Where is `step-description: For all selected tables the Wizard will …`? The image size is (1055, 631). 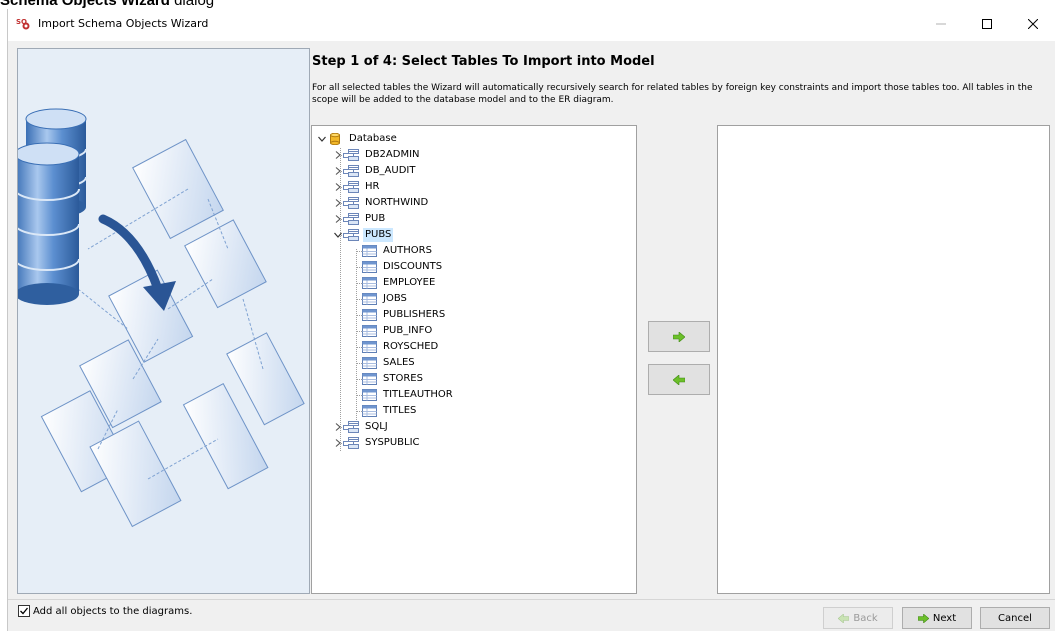 step-description: For all selected tables the Wizard will … is located at coordinates (672, 94).